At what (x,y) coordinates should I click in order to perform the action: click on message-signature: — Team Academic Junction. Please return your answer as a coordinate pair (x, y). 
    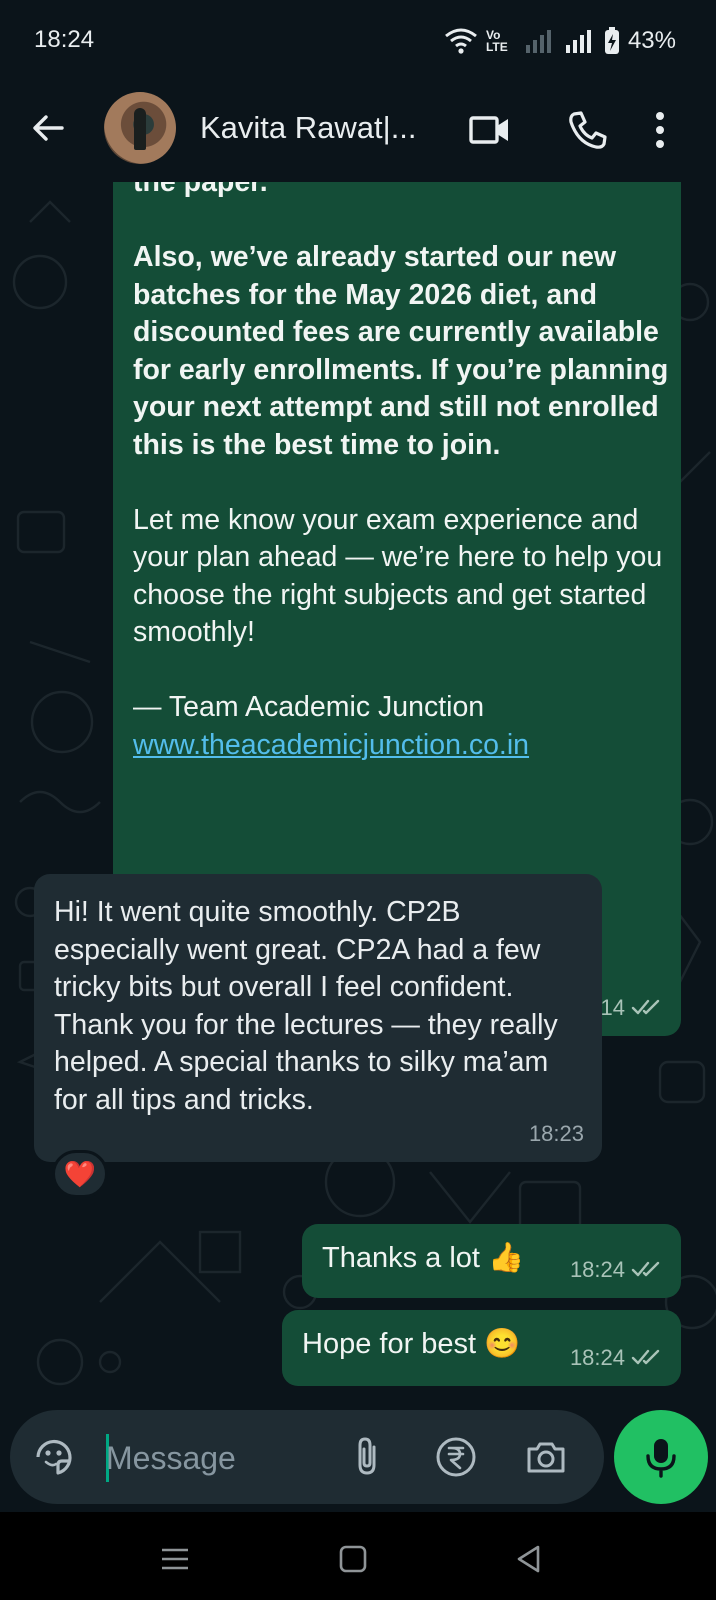
    Looking at the image, I should click on (309, 707).